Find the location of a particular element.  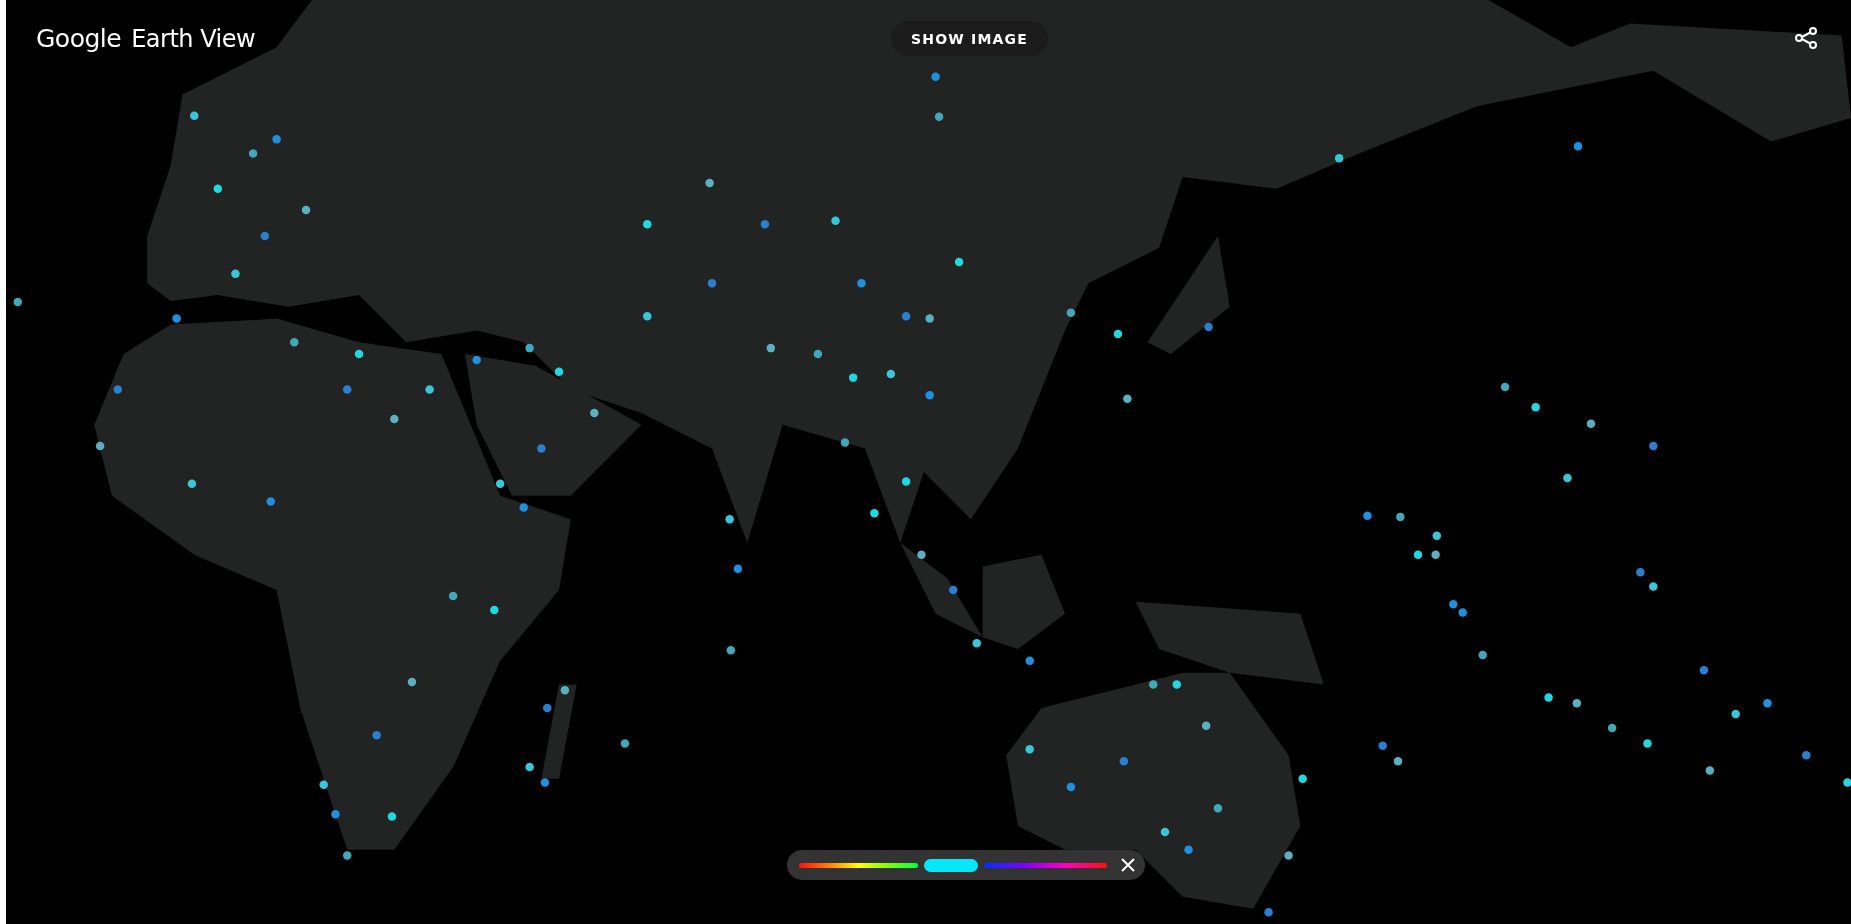

cool-color-gradient is located at coordinates (1045, 865).